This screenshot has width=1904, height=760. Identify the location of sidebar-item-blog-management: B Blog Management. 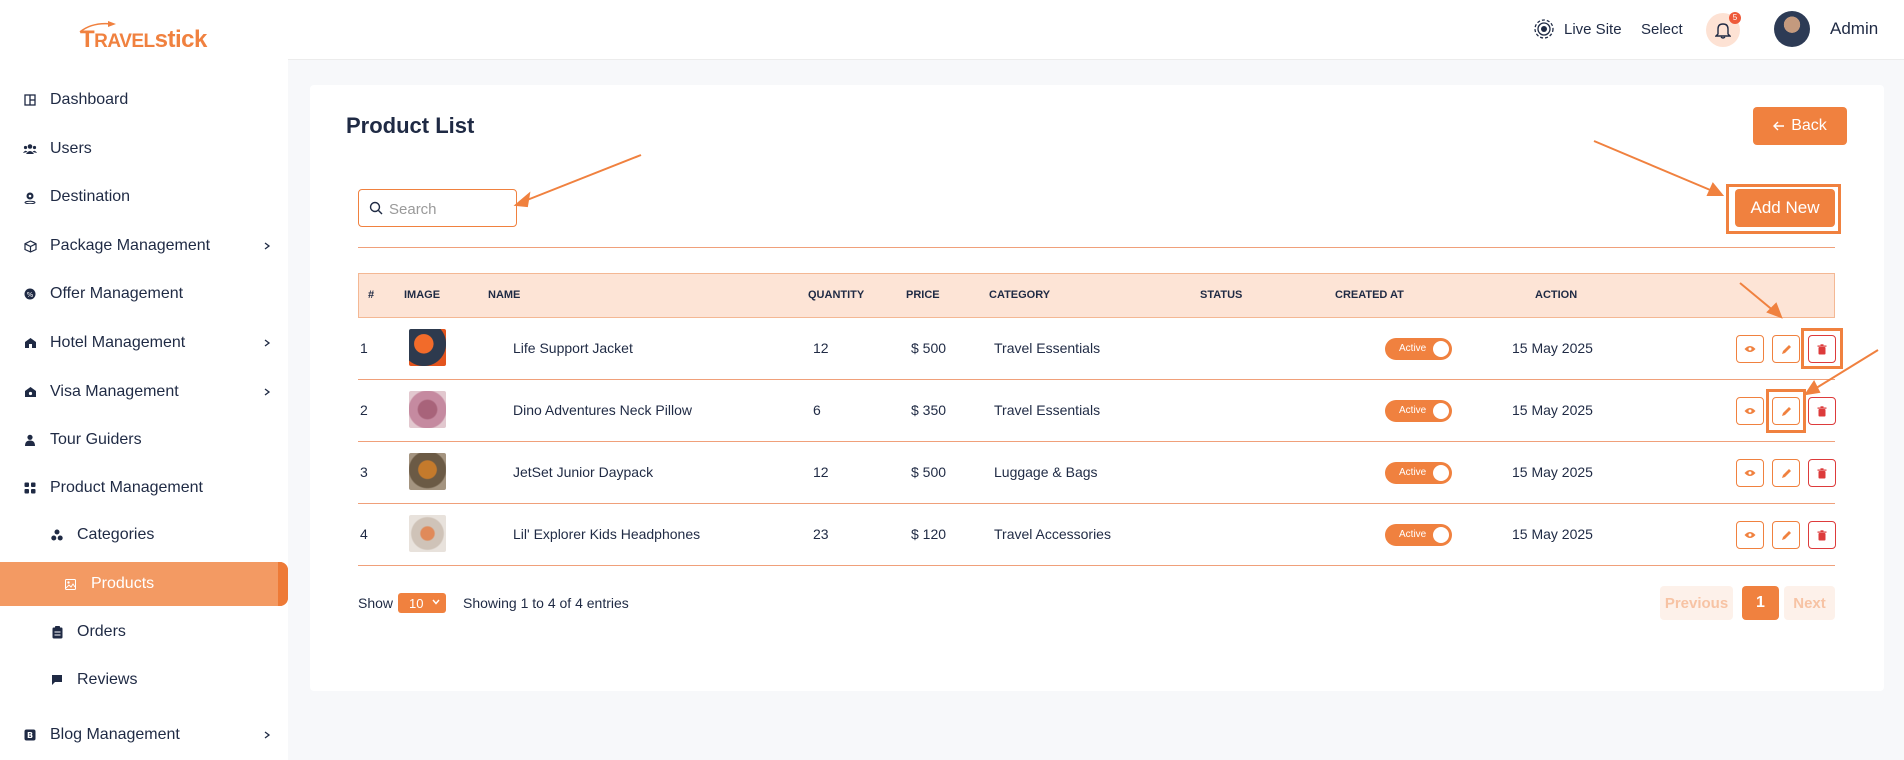
(144, 735).